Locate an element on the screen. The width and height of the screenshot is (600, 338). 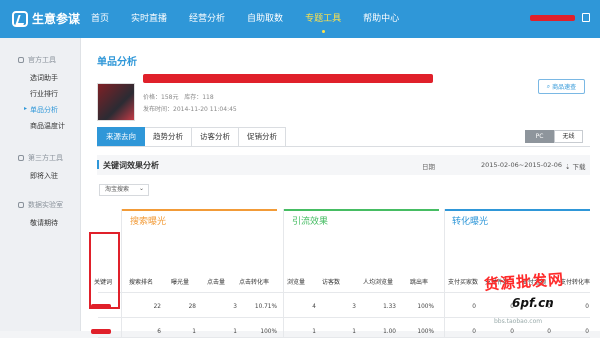
grid-icon is located at coordinates (21, 158).